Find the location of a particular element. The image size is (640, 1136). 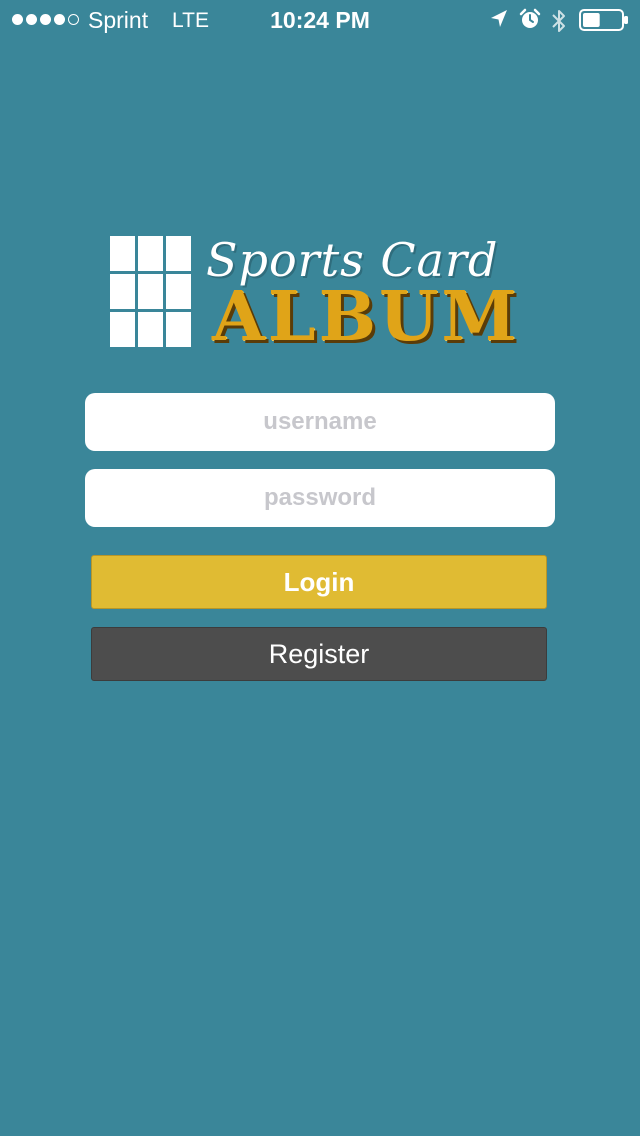

app-logo: Sports Card ALBUM is located at coordinates (325, 296).